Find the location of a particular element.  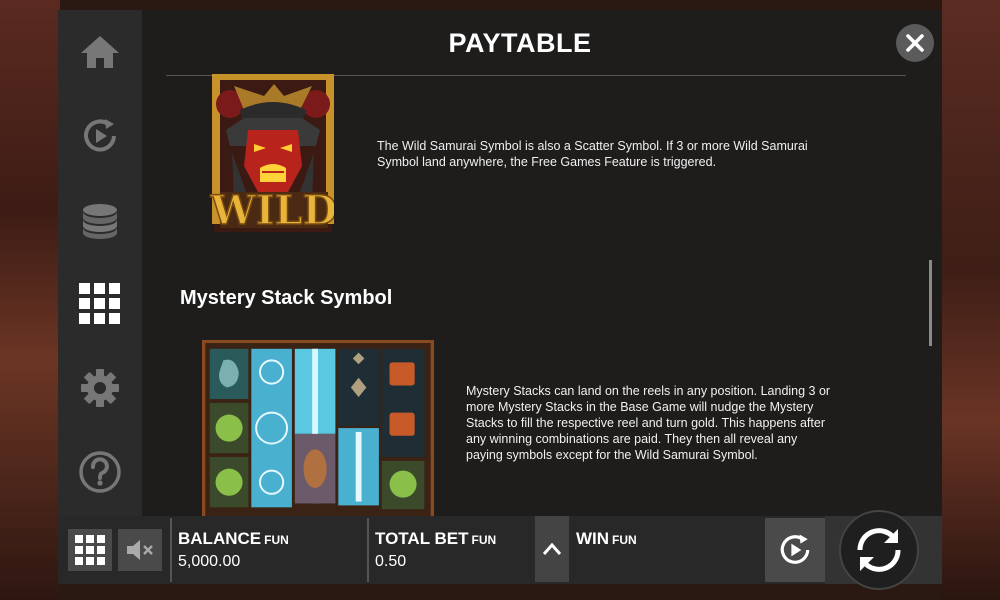

spin-area is located at coordinates (883, 550).